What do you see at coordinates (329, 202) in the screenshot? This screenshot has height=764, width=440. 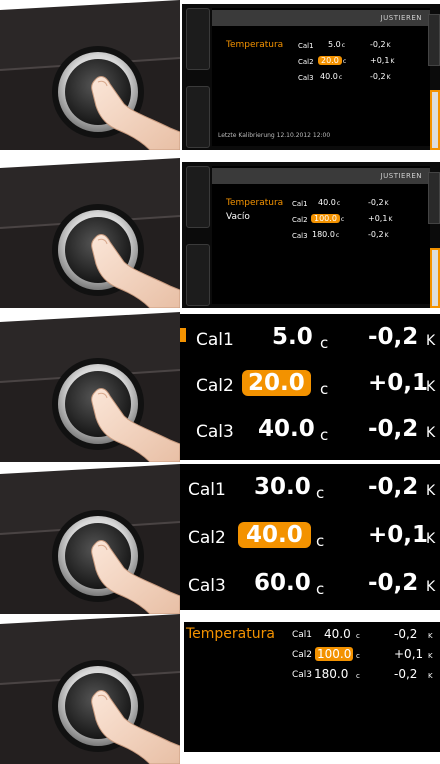 I see `cal1-value: 40.0c` at bounding box center [329, 202].